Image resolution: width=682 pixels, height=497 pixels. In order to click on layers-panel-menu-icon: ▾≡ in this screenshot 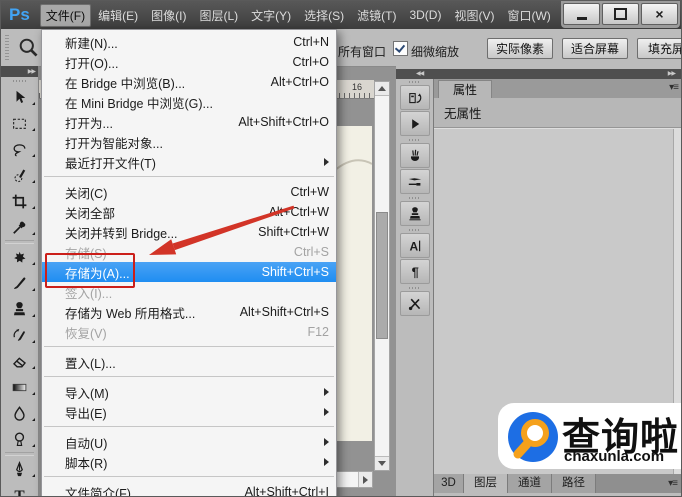, I will do `click(673, 483)`.